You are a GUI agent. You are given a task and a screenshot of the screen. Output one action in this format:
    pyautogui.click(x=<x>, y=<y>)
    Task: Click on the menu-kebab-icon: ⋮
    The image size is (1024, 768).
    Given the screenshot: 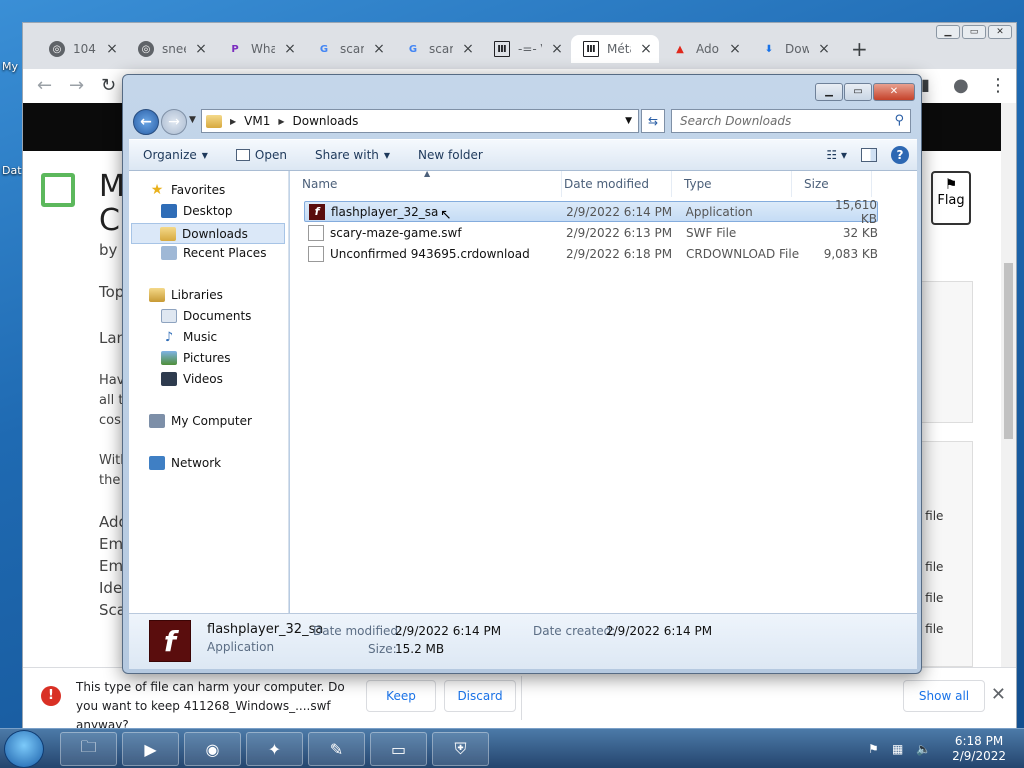 What is the action you would take?
    pyautogui.click(x=998, y=85)
    